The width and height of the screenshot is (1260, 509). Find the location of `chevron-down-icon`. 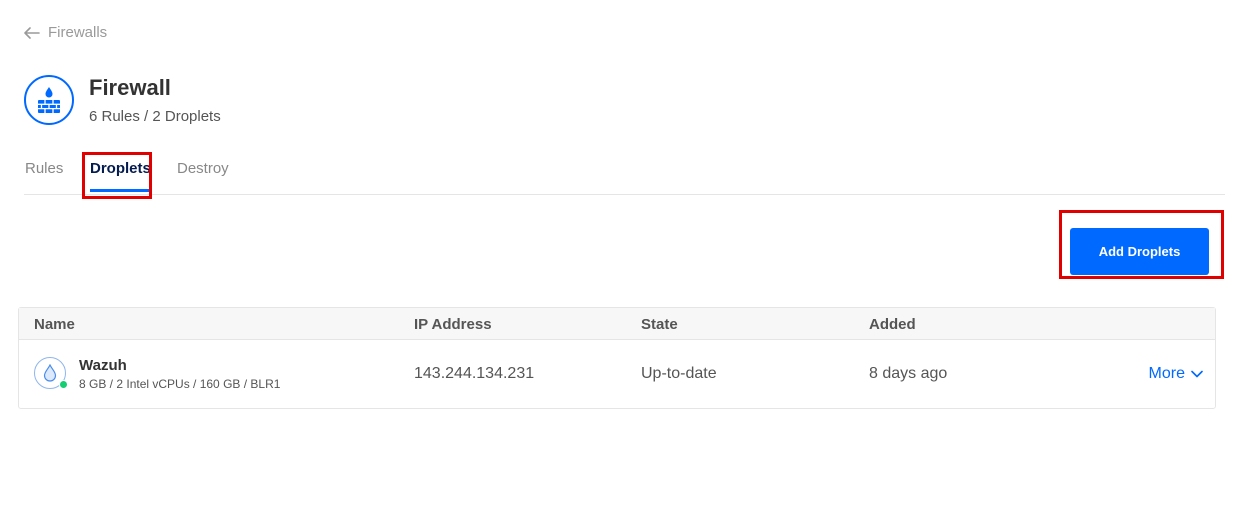

chevron-down-icon is located at coordinates (1197, 374).